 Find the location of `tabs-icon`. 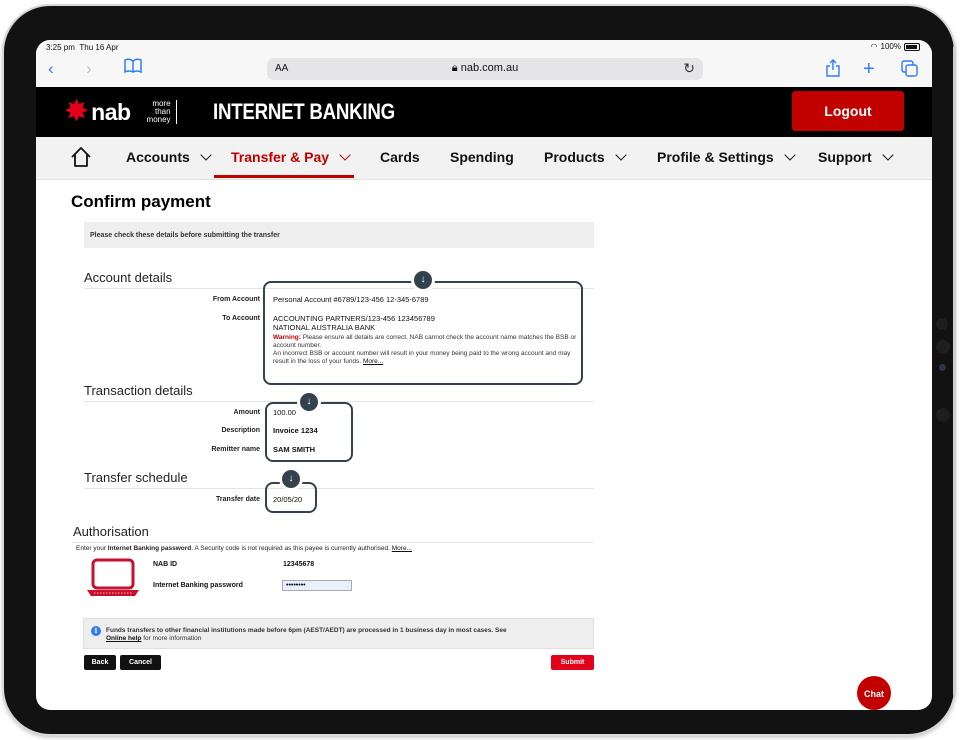

tabs-icon is located at coordinates (909, 71).